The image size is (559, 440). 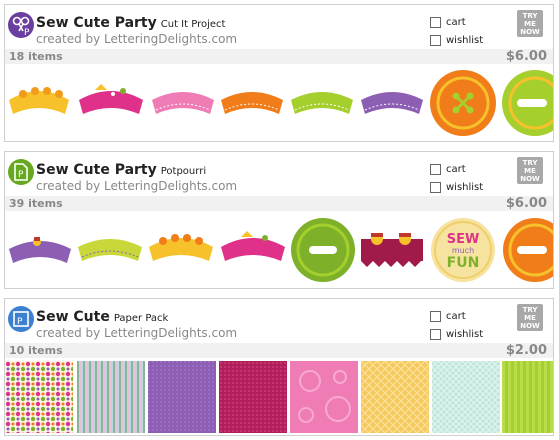 I want to click on item-count-bar: 10 items $2.00, so click(x=279, y=350).